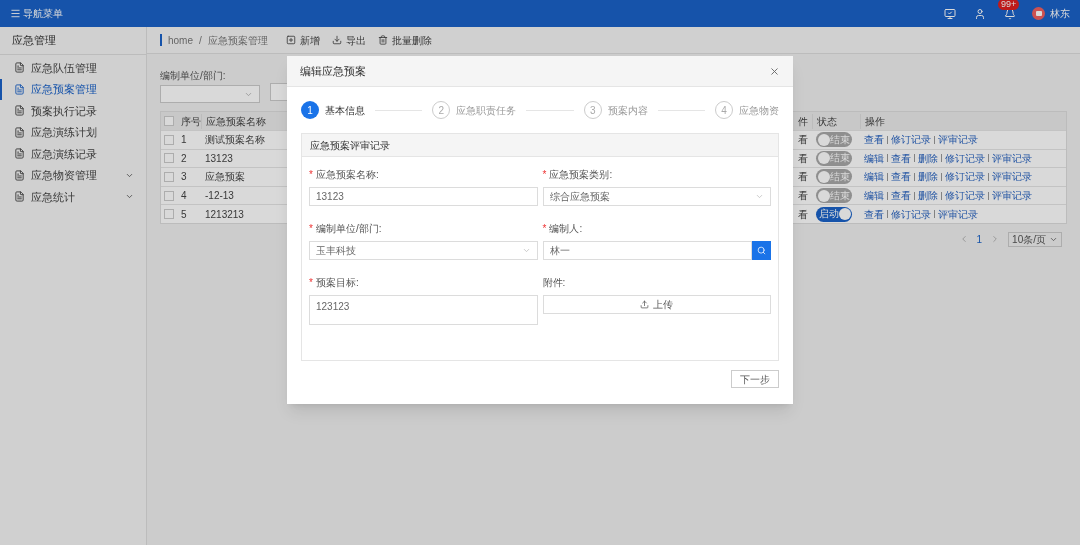 This screenshot has height=545, width=1080. Describe the element at coordinates (747, 110) in the screenshot. I see `step: 4 应急物资` at that location.